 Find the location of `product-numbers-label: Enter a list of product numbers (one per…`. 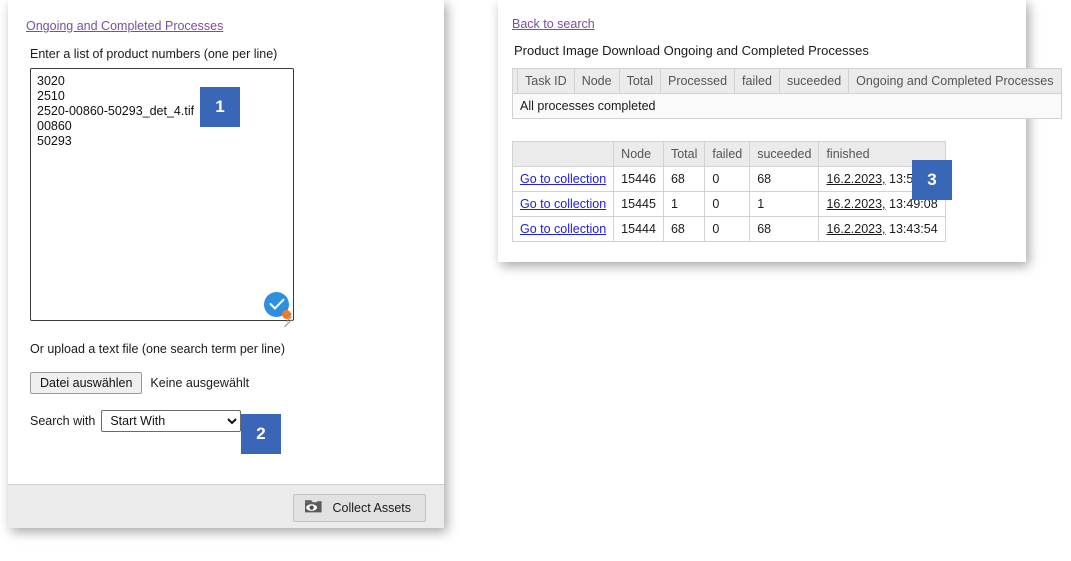

product-numbers-label: Enter a list of product numbers (one per… is located at coordinates (154, 54).